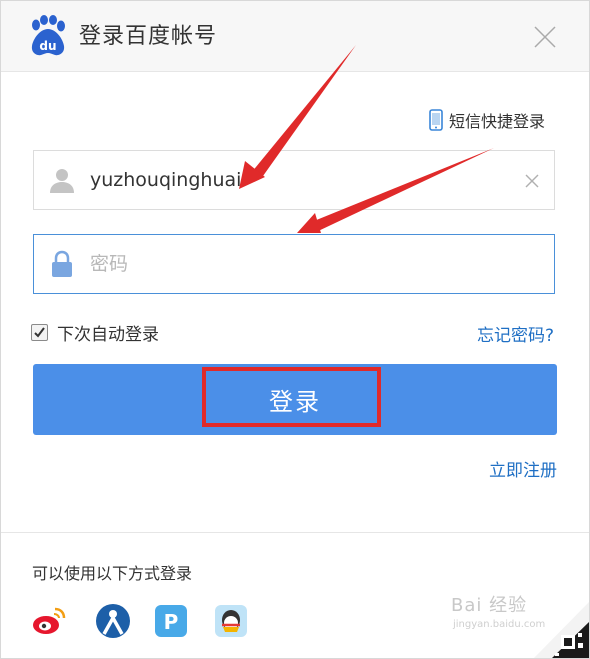 The width and height of the screenshot is (590, 659). I want to click on sms-login-link: 短信快捷登录, so click(487, 120).